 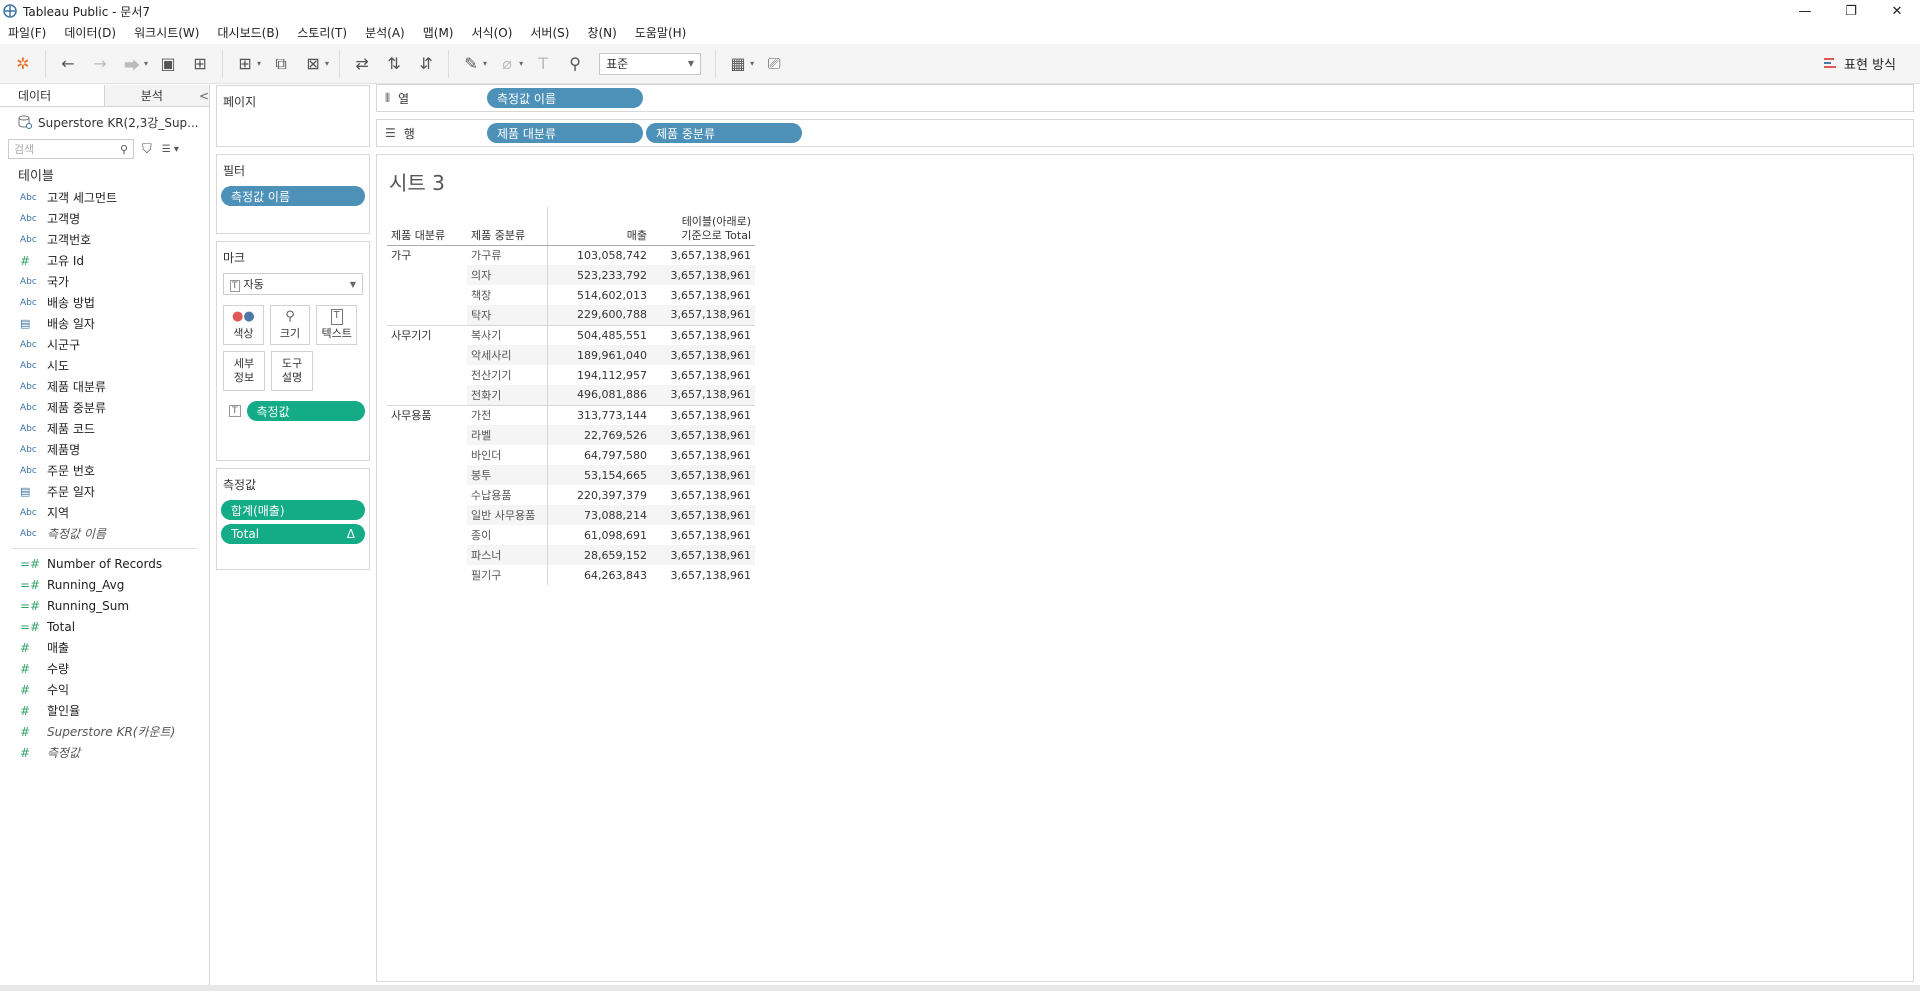 I want to click on subcategory-cell: 라벨, so click(x=507, y=435).